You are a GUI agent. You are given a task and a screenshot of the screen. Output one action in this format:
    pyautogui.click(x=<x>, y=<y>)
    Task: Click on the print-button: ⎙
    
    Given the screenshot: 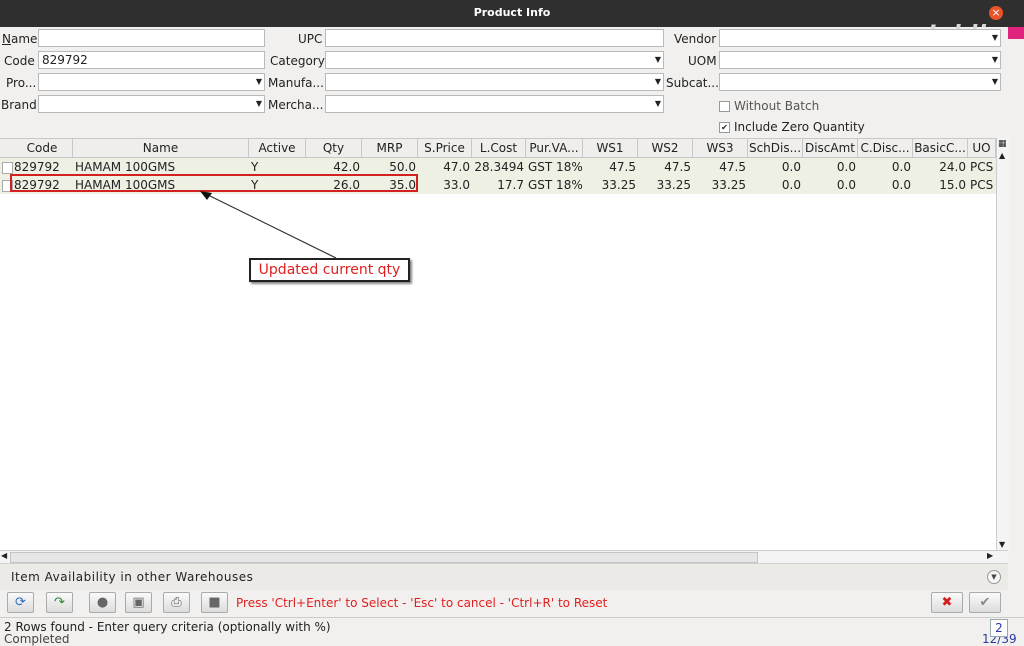 What is the action you would take?
    pyautogui.click(x=176, y=602)
    